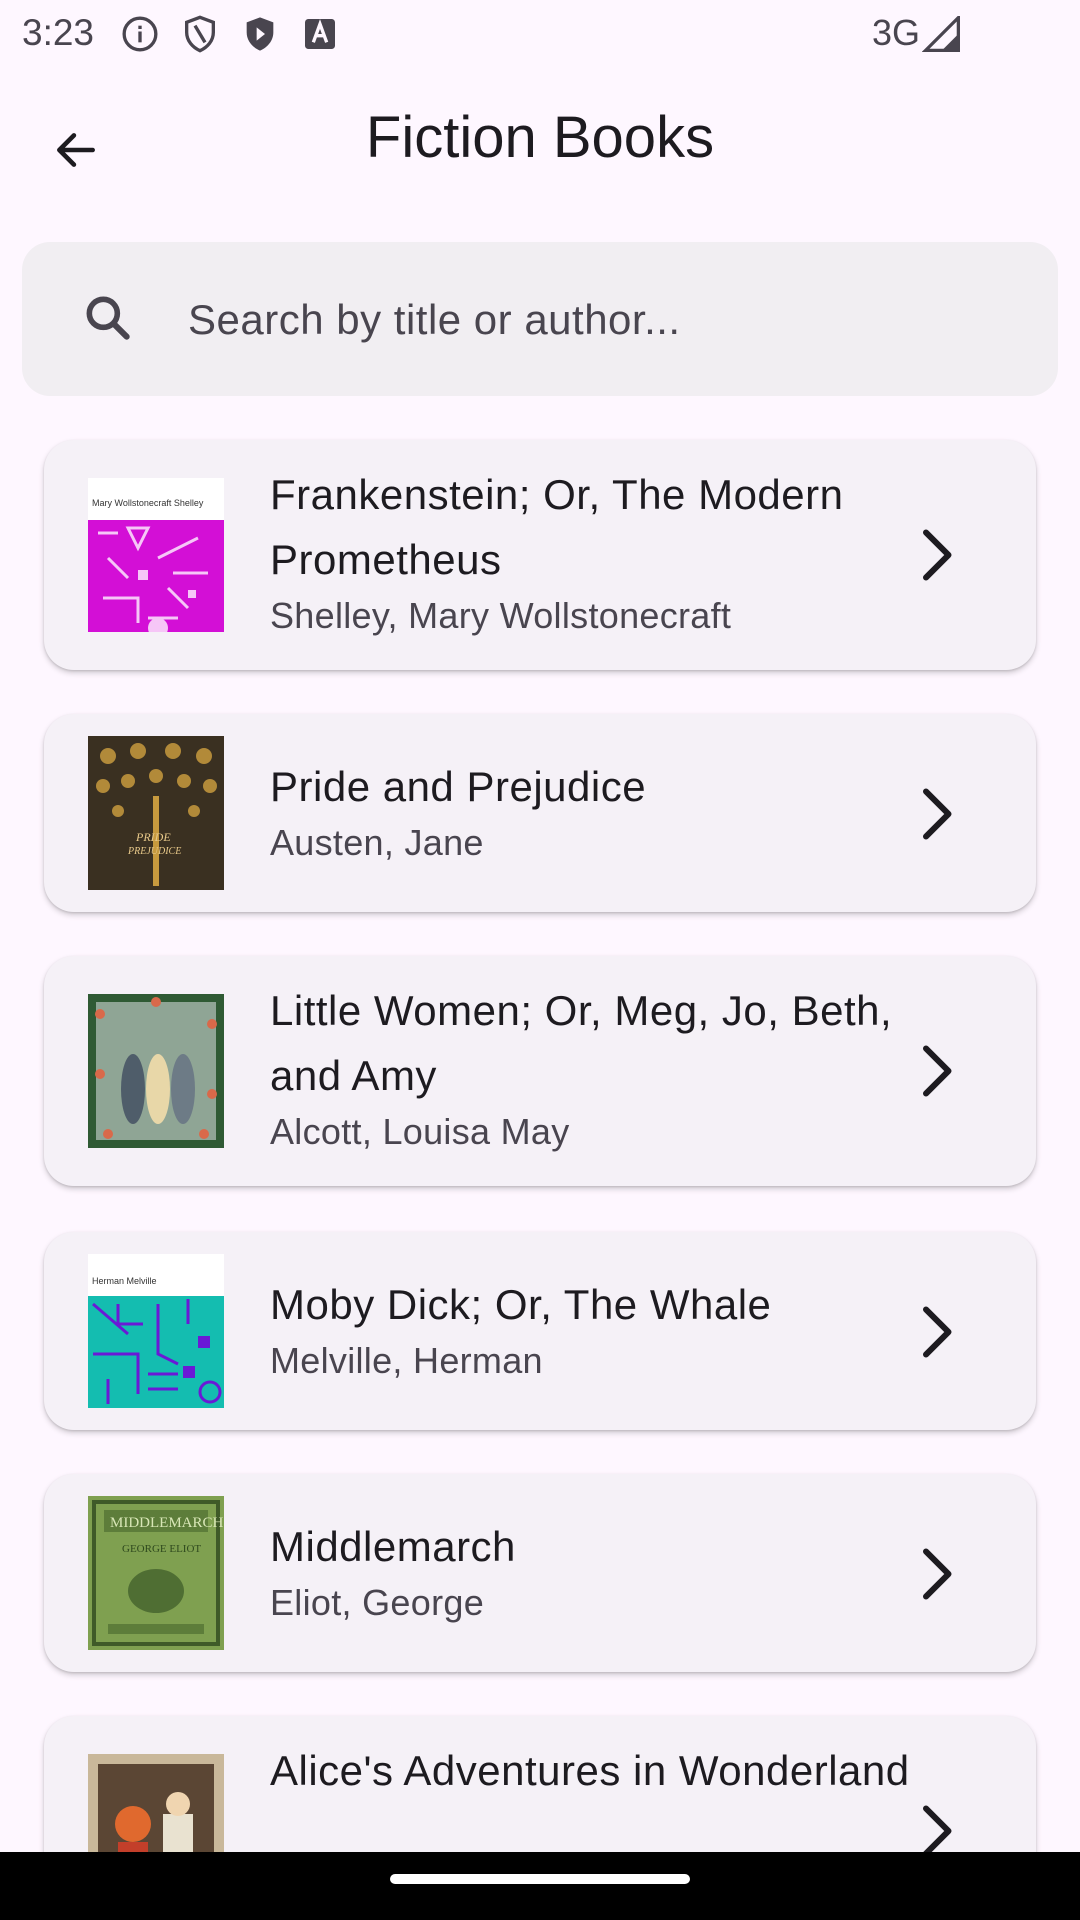 This screenshot has height=1920, width=1080. Describe the element at coordinates (140, 34) in the screenshot. I see `info-icon` at that location.